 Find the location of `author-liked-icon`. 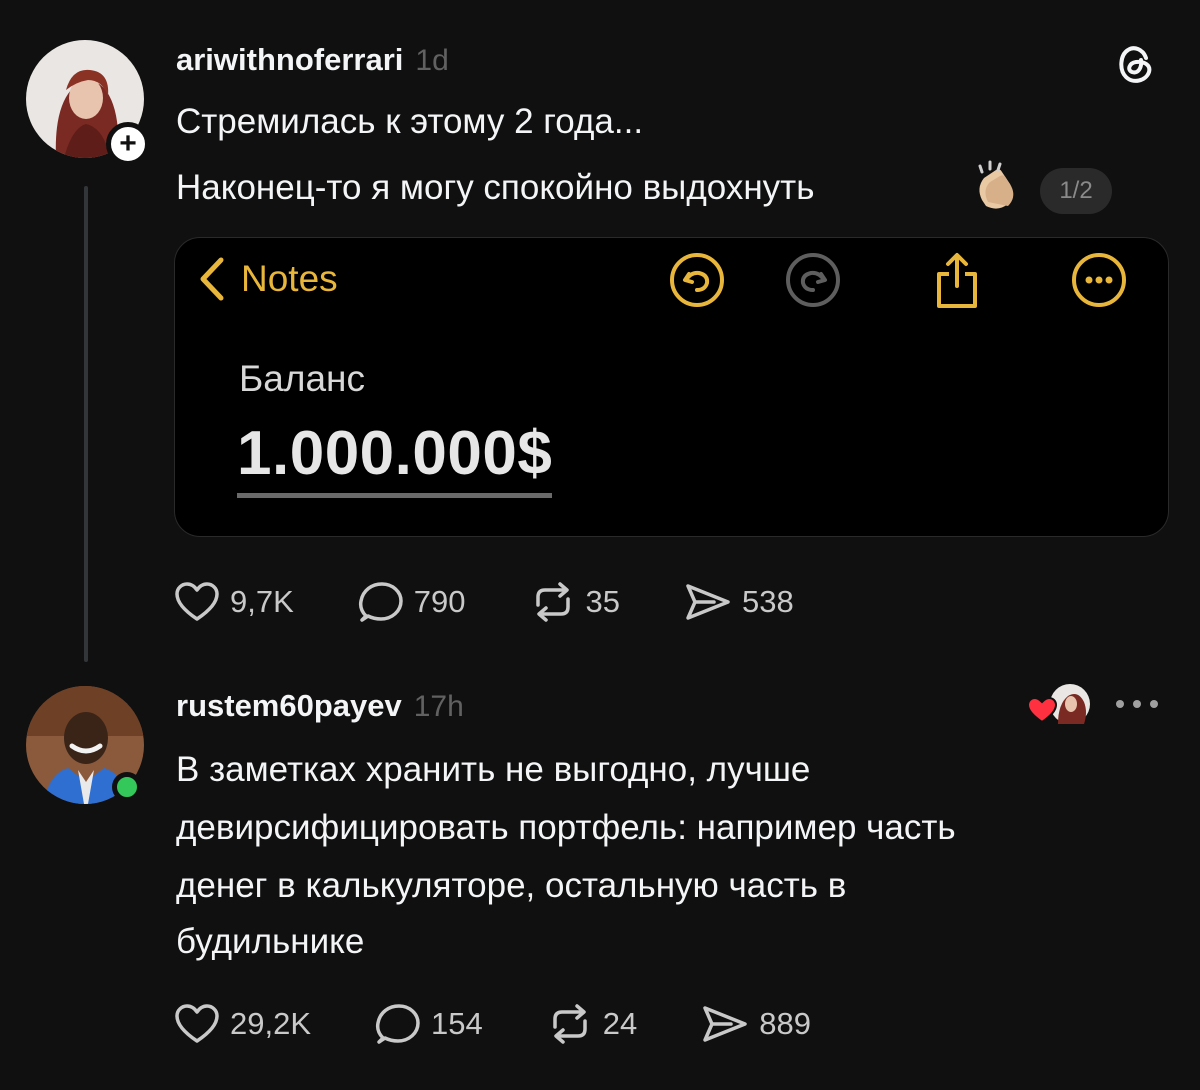

author-liked-icon is located at coordinates (1058, 704).